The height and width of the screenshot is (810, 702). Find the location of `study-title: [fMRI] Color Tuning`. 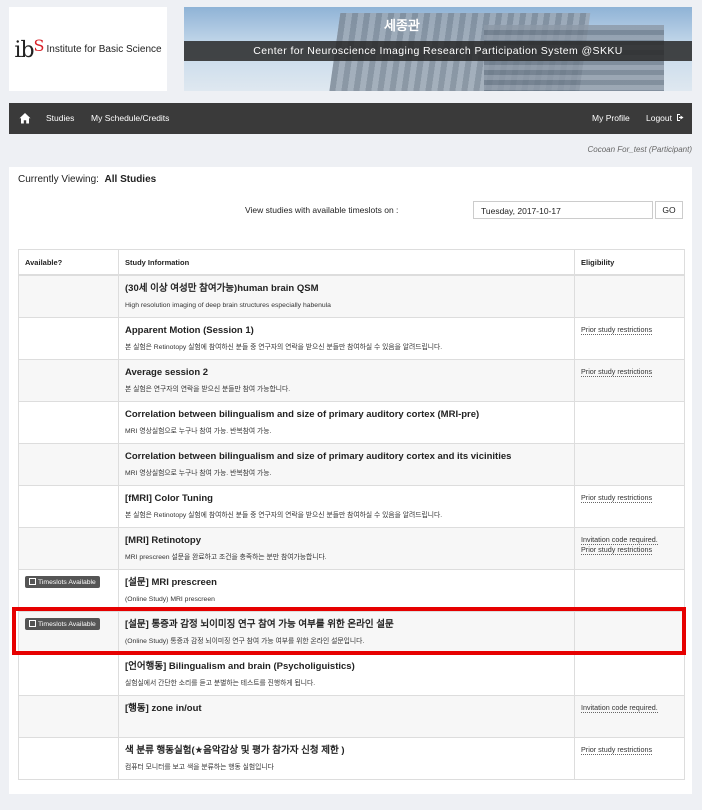

study-title: [fMRI] Color Tuning is located at coordinates (346, 498).